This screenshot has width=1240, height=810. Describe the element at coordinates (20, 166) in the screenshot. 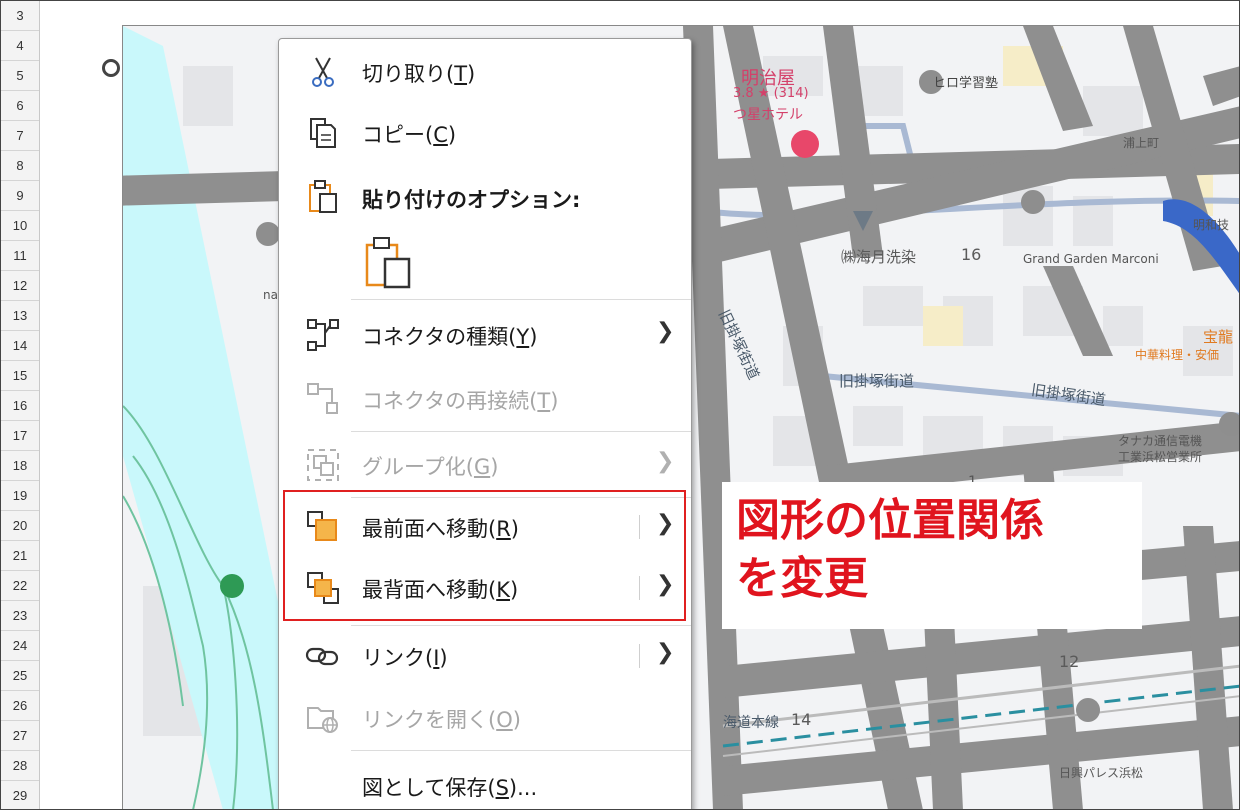

I see `row-header: 8` at that location.